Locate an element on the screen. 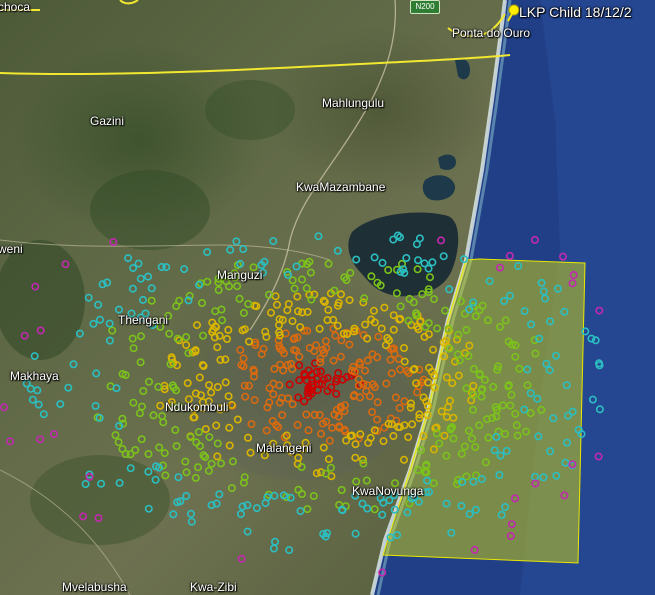  lake-kosi is located at coordinates (439, 188).